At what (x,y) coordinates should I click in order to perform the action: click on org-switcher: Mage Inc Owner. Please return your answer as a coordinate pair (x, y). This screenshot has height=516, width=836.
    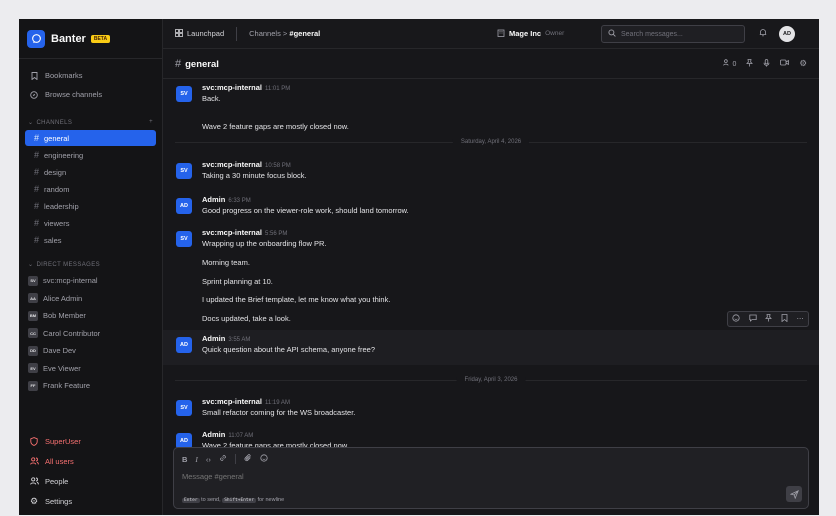
    Looking at the image, I should click on (530, 34).